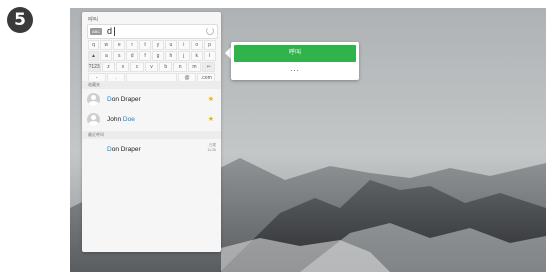  Describe the element at coordinates (121, 119) in the screenshot. I see `contact-name: John Doe` at that location.